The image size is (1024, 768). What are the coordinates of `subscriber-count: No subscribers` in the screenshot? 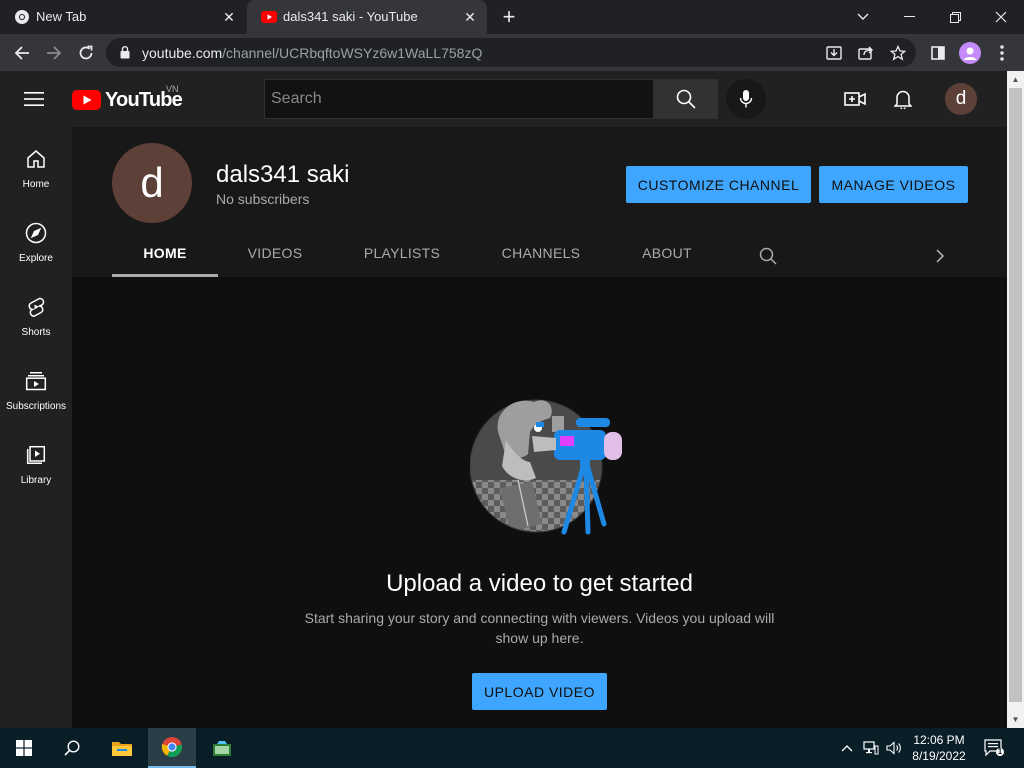 It's located at (263, 199).